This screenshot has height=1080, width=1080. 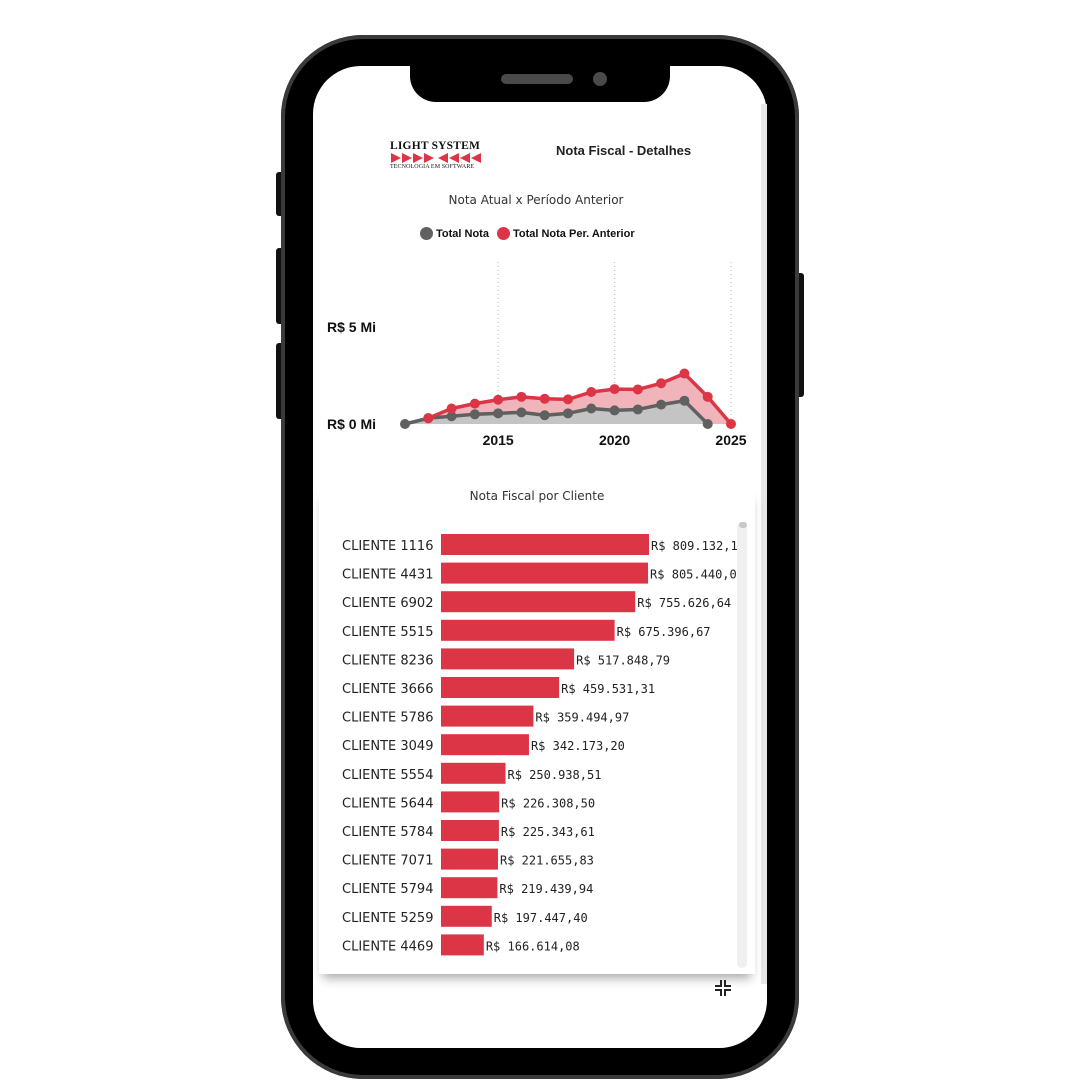 What do you see at coordinates (351, 327) in the screenshot?
I see `y-tick-label: R$ 5 Mi` at bounding box center [351, 327].